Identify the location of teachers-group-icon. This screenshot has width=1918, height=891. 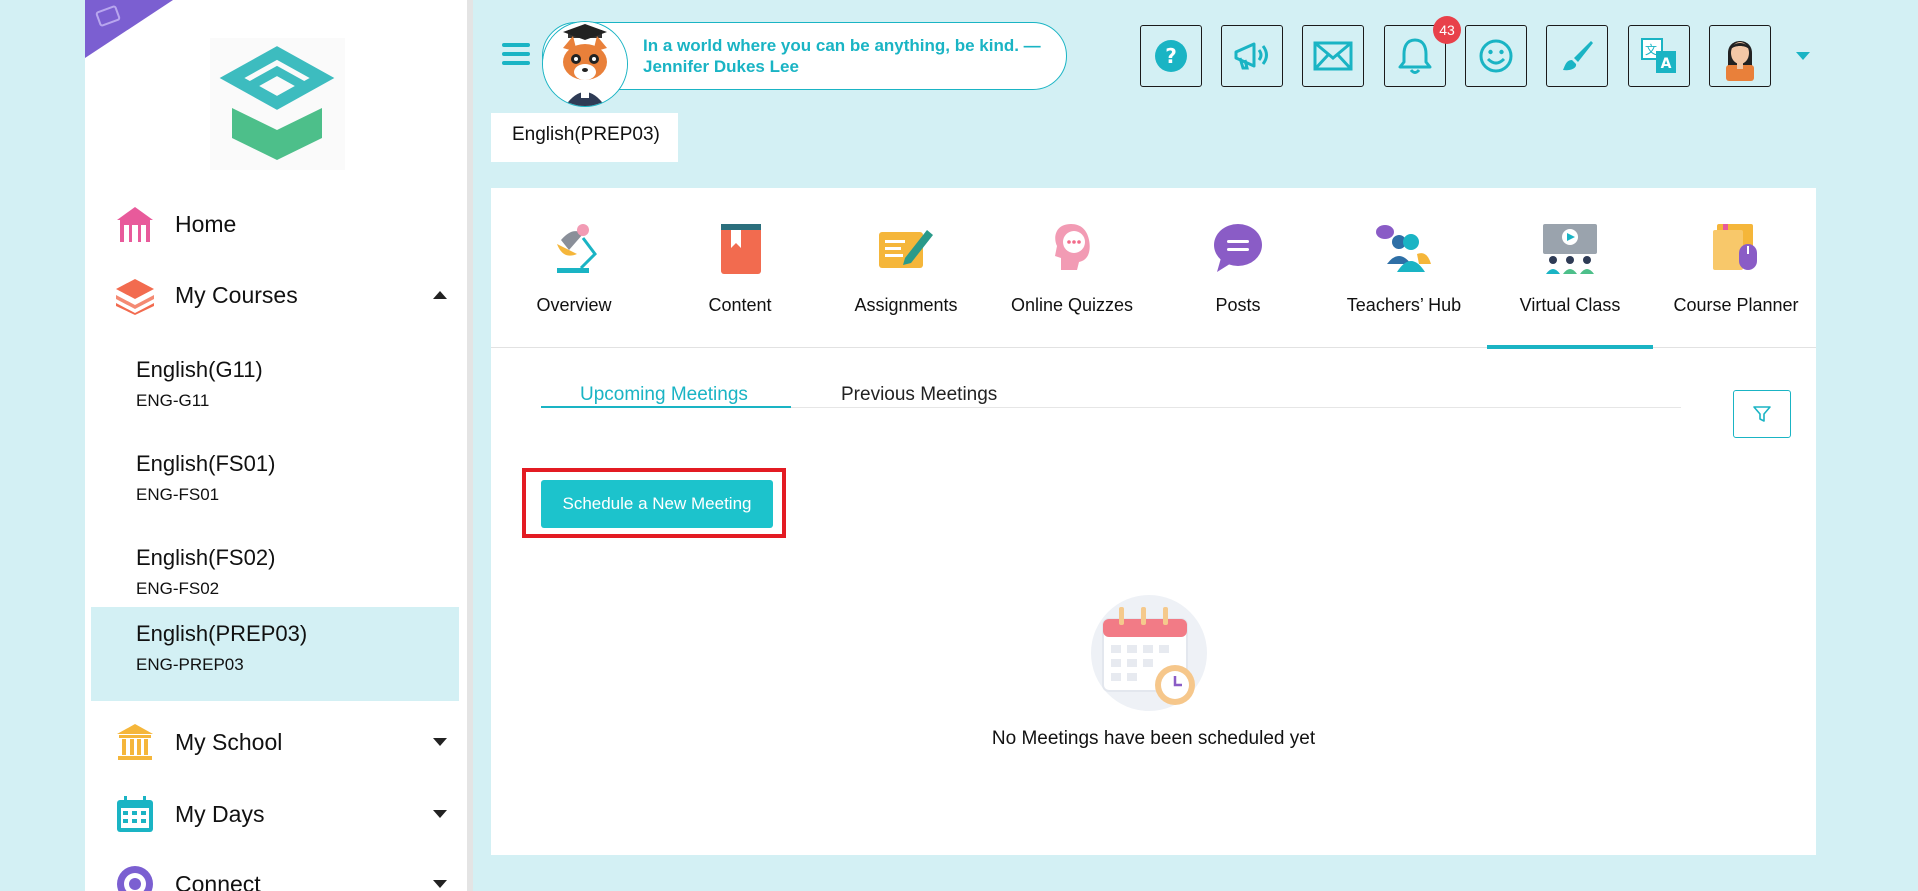
(1403, 248).